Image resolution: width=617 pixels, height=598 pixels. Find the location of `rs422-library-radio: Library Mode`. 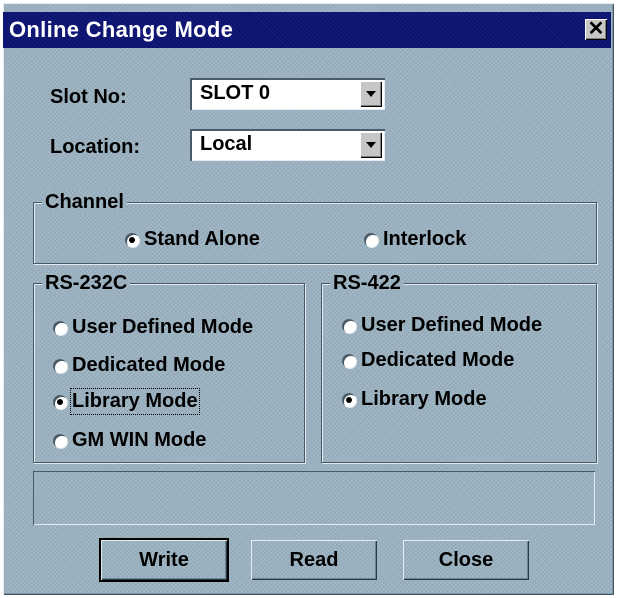

rs422-library-radio: Library Mode is located at coordinates (414, 399).